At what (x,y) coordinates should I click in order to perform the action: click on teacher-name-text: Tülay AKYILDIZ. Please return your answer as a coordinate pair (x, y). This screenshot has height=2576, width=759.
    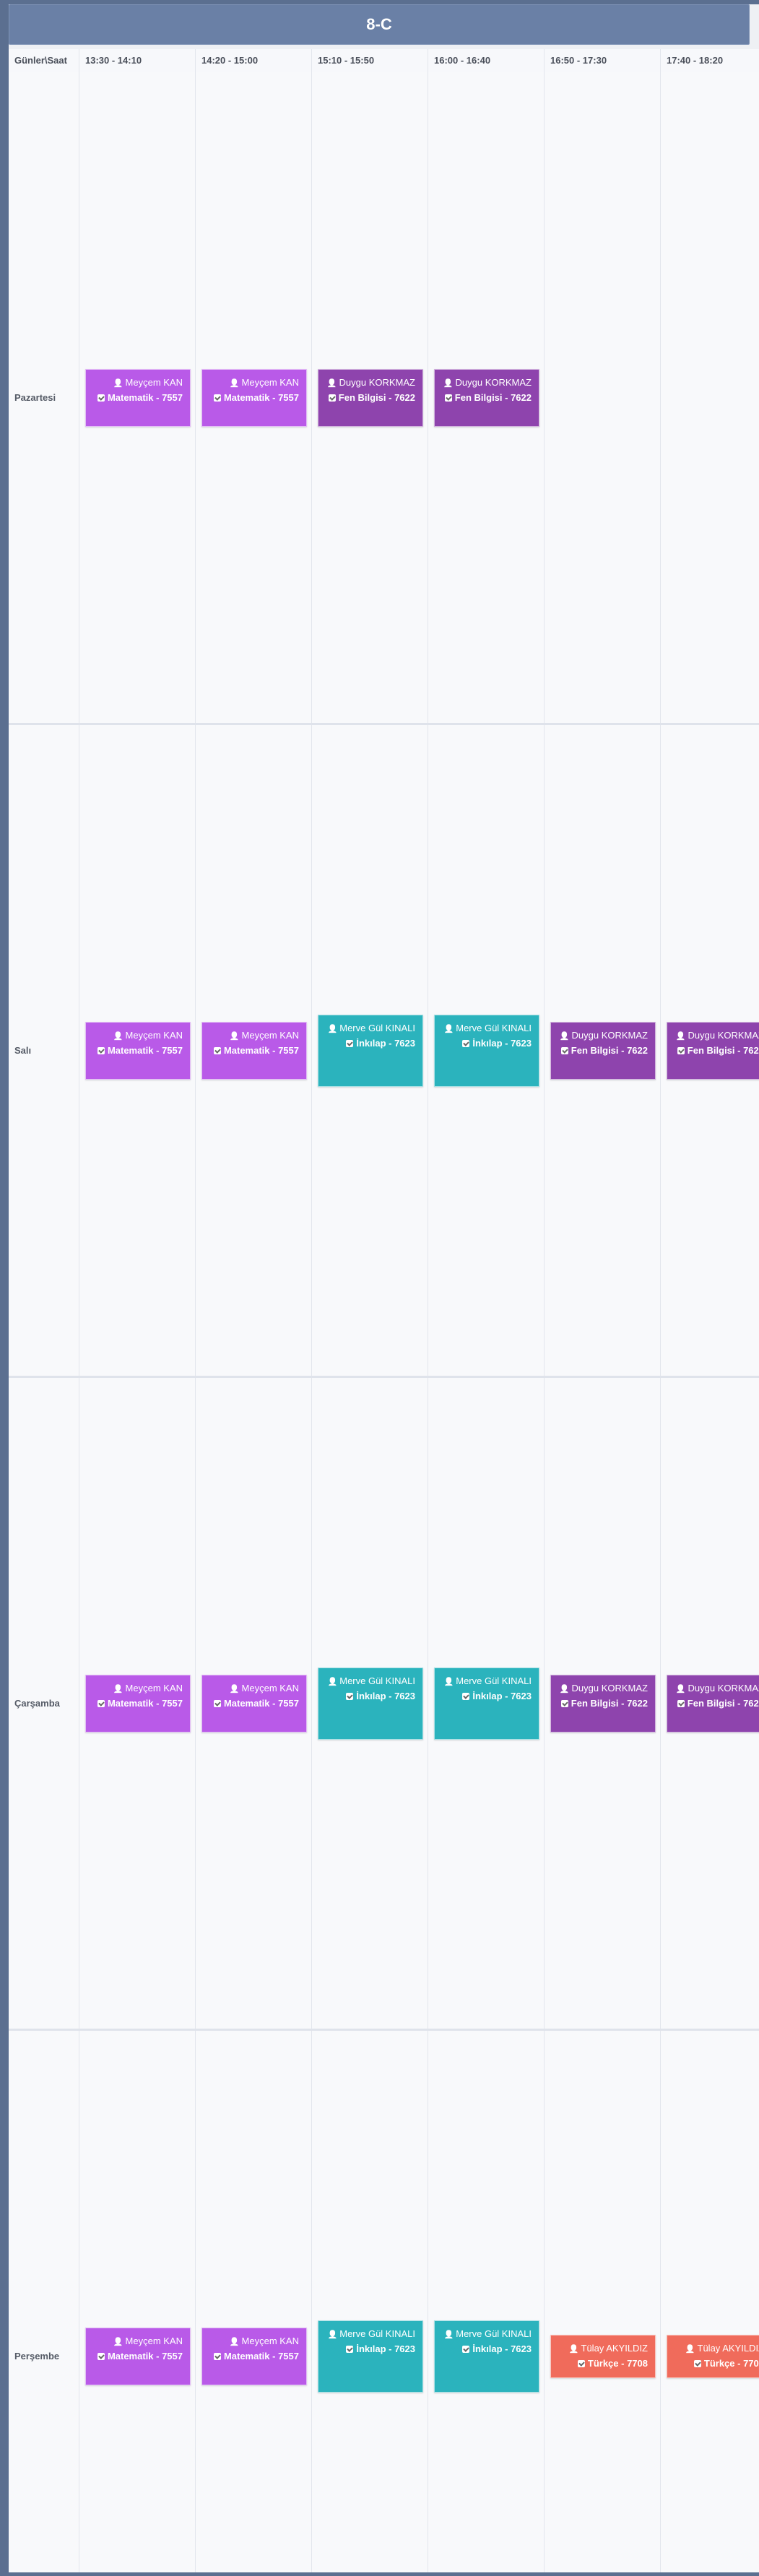
    Looking at the image, I should click on (614, 2348).